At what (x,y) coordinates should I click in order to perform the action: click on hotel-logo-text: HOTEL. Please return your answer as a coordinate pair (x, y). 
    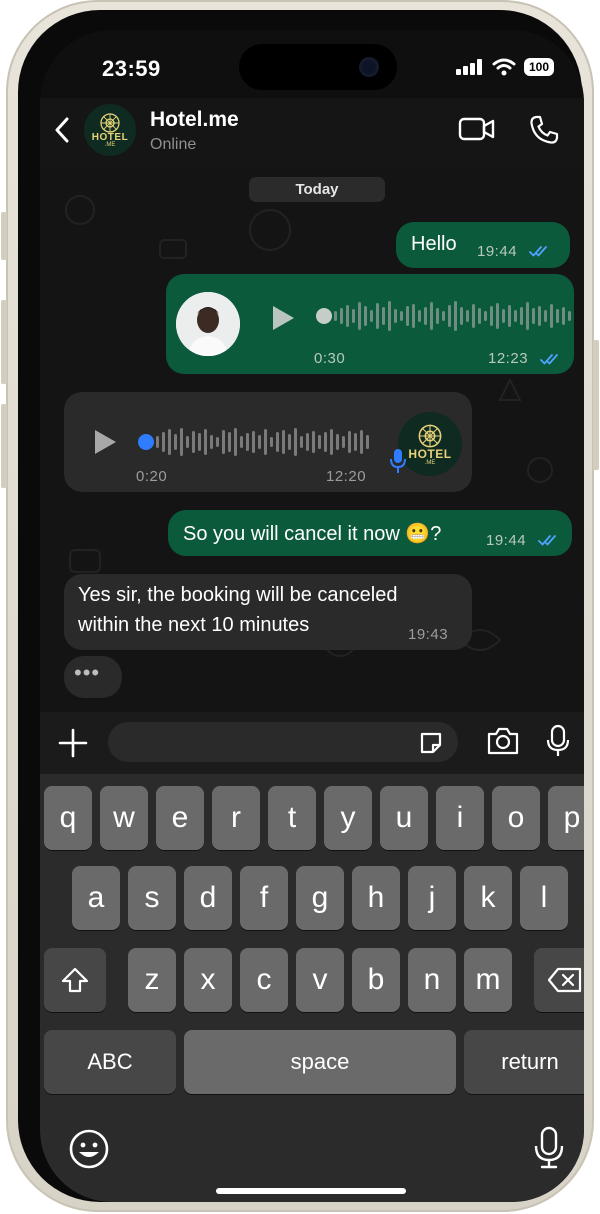
    Looking at the image, I should click on (430, 453).